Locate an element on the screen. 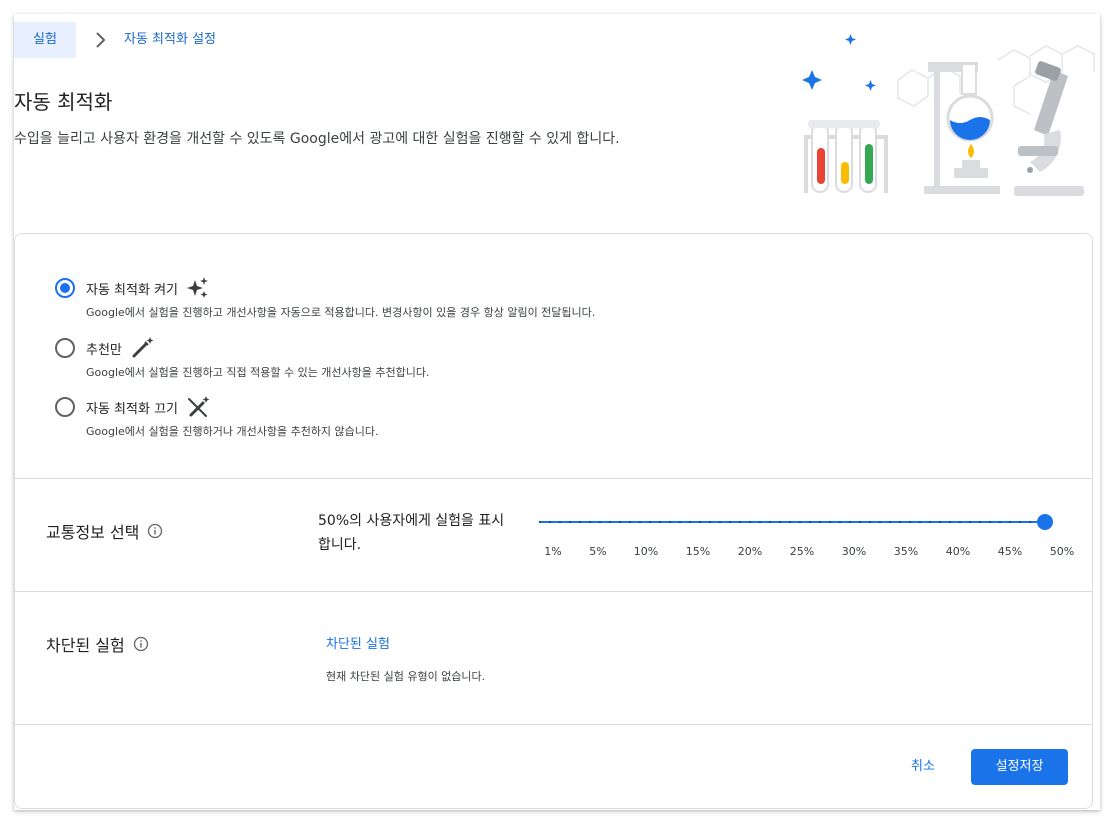  traffic-title-row: 교통정보 선택 is located at coordinates (104, 531).